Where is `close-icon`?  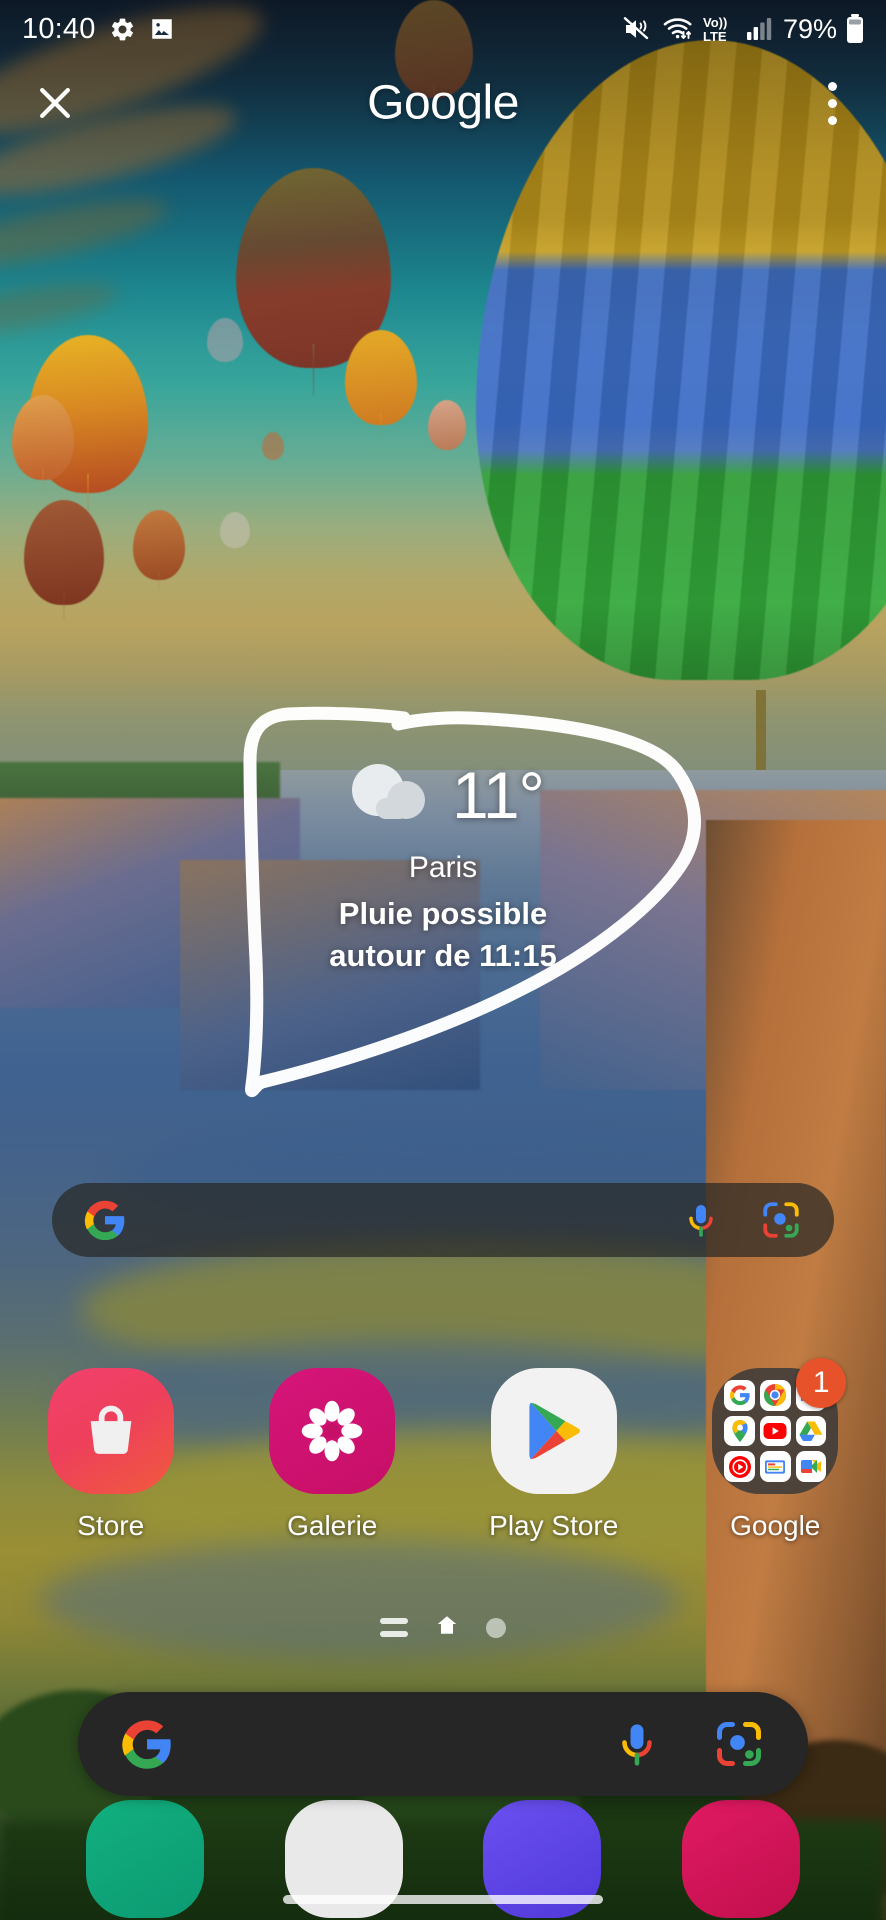
close-icon is located at coordinates (55, 103).